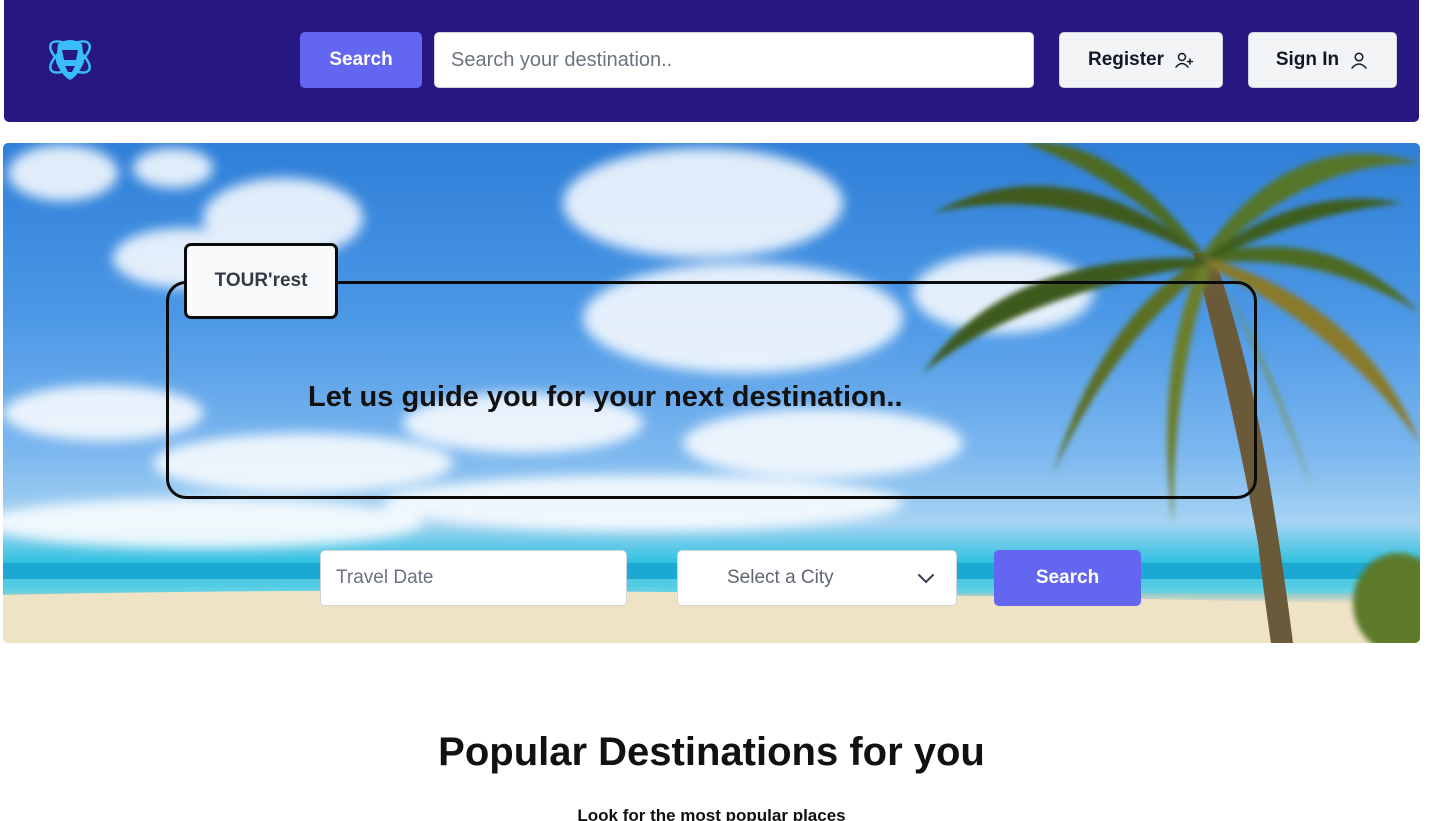 Image resolution: width=1430 pixels, height=821 pixels. Describe the element at coordinates (780, 577) in the screenshot. I see `city-select-value: Select a City` at that location.